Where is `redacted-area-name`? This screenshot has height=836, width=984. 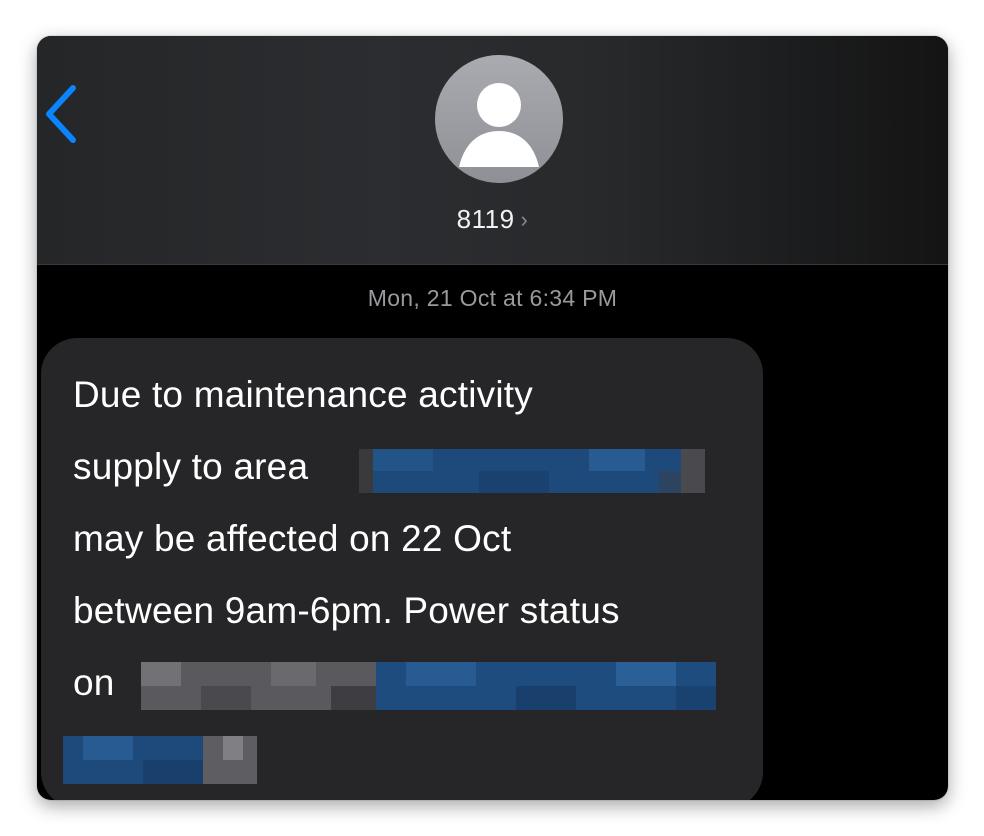 redacted-area-name is located at coordinates (532, 471).